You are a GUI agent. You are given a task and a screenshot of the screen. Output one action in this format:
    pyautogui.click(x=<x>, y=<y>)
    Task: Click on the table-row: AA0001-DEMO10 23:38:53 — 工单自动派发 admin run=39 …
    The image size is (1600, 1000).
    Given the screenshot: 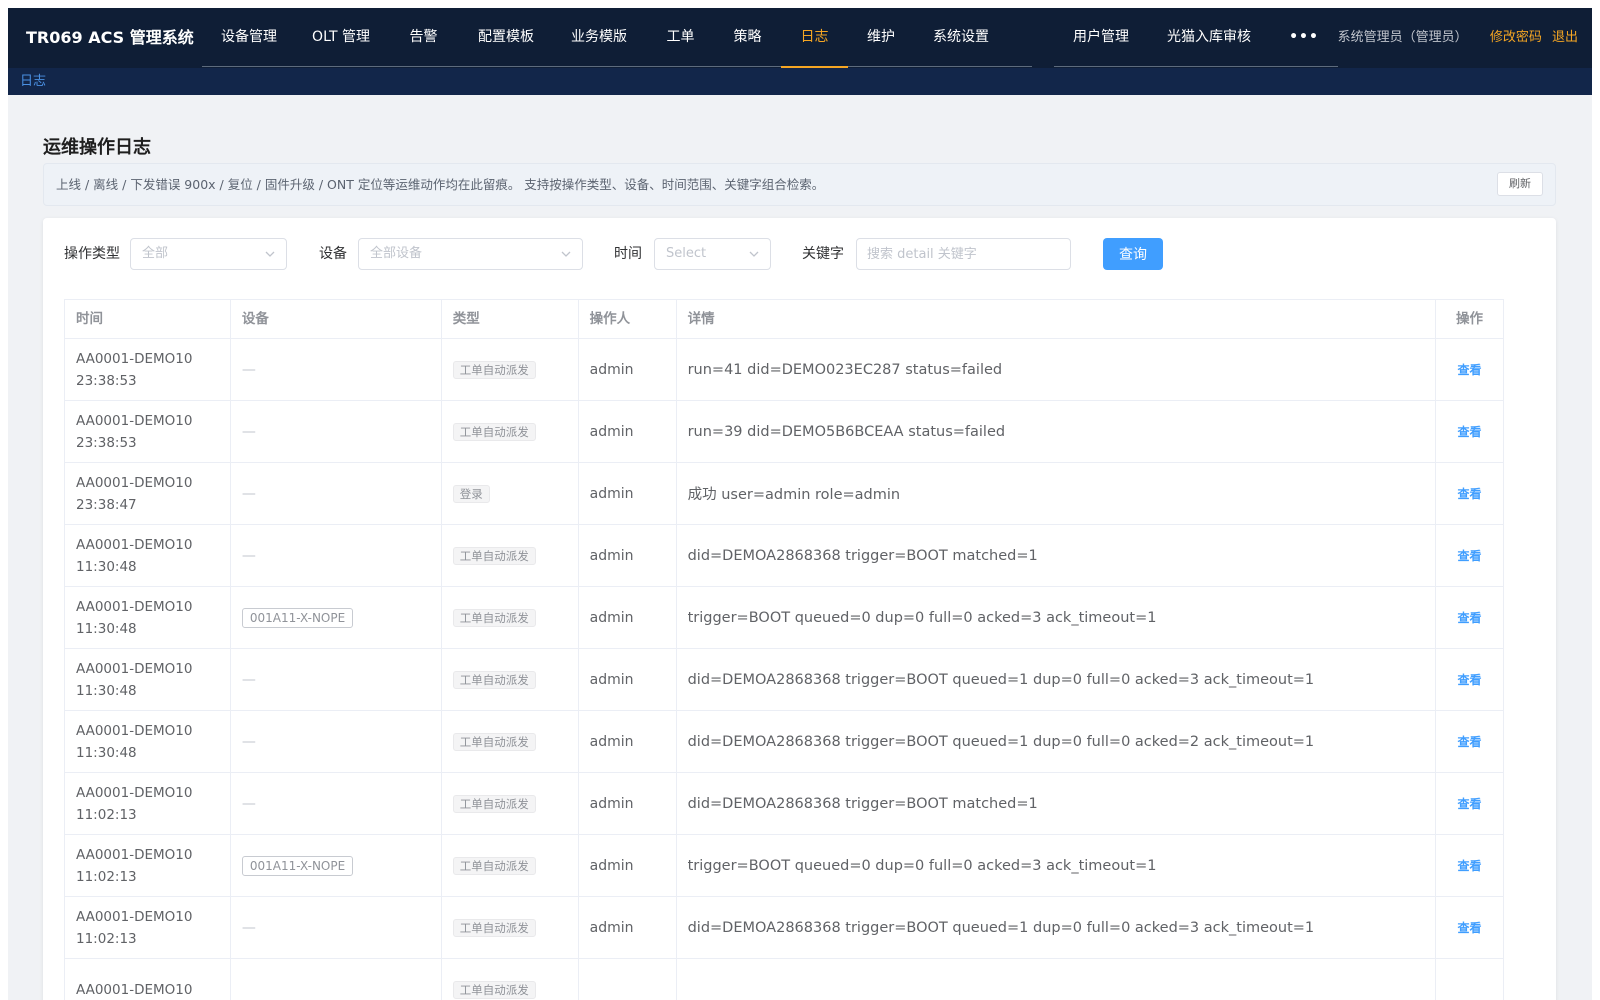 What is the action you would take?
    pyautogui.click(x=784, y=432)
    